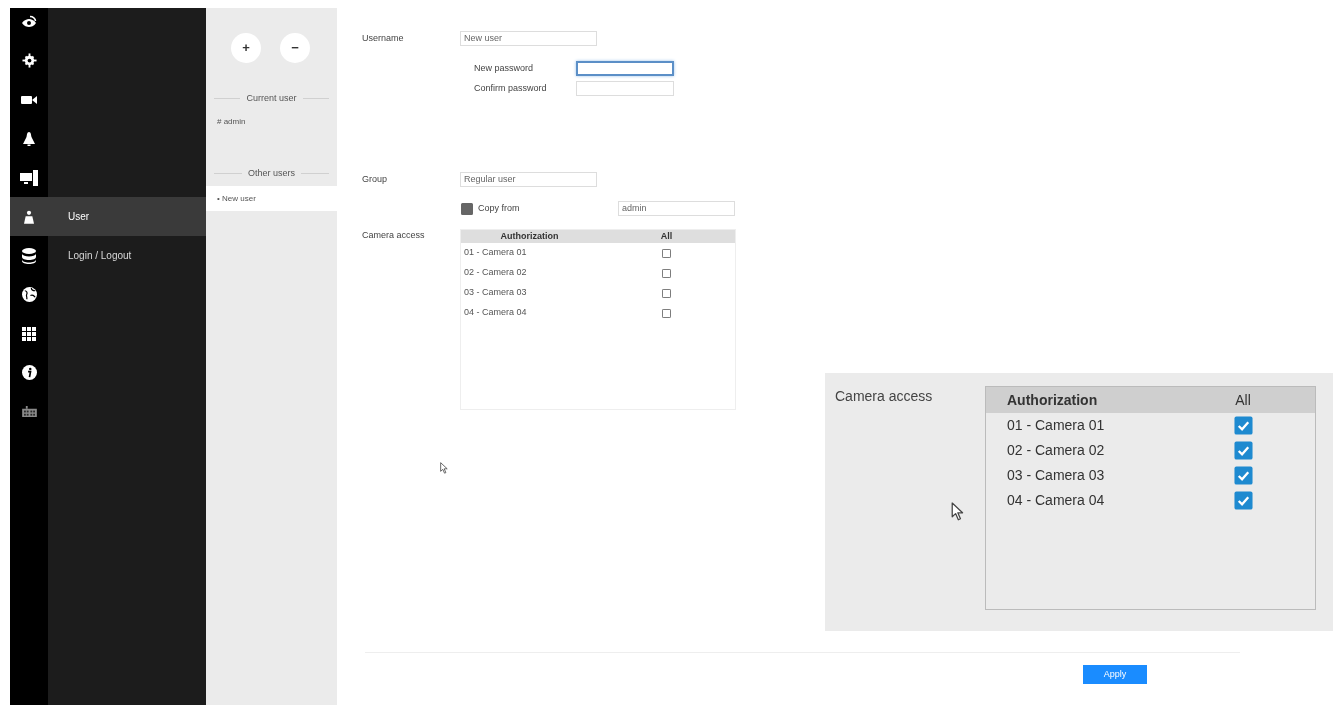  What do you see at coordinates (676, 208) in the screenshot?
I see `copy-from-field: admin` at bounding box center [676, 208].